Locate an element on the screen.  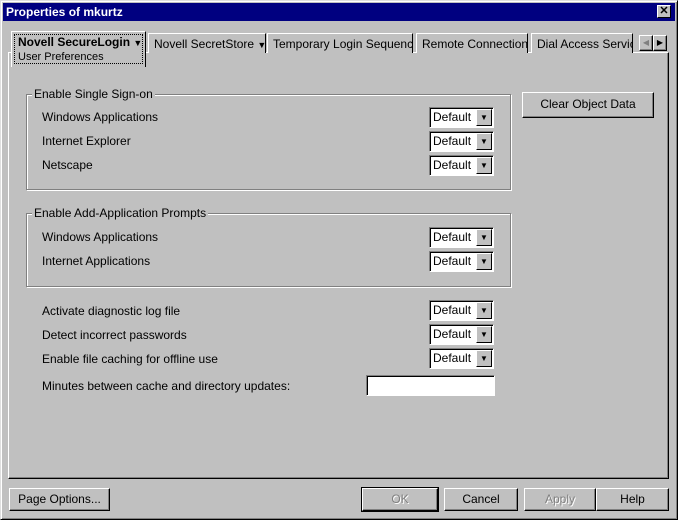
prompts-windows-select: Default ▼ is located at coordinates (461, 237).